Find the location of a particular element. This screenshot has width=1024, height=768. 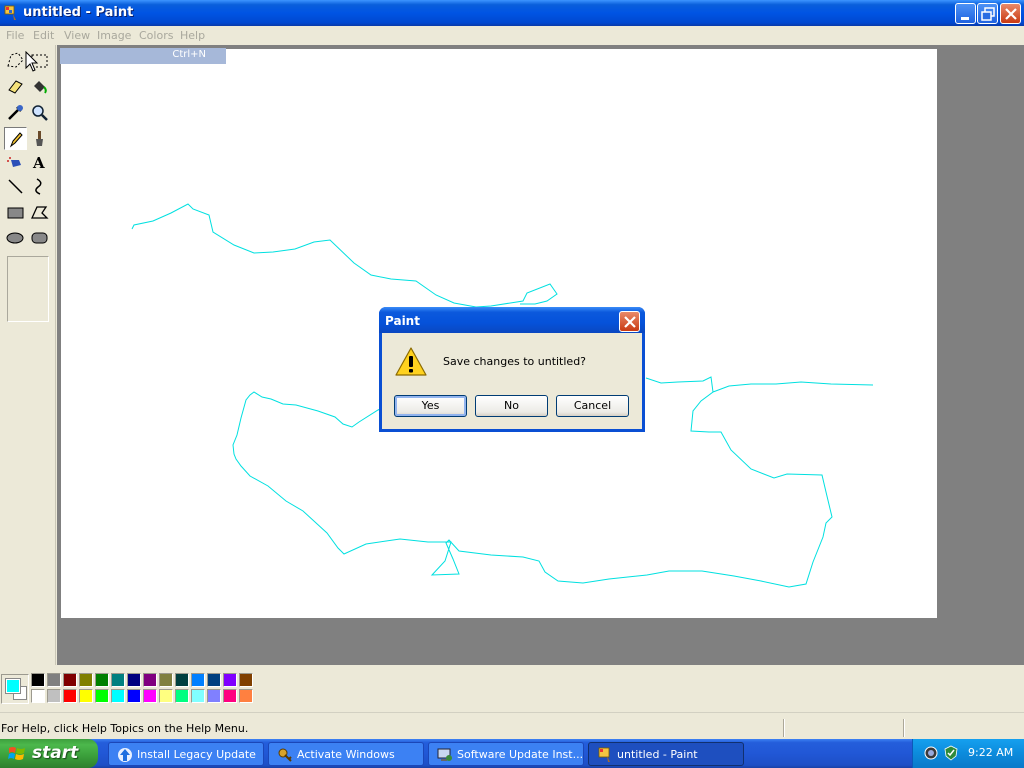

update-arrow-icon is located at coordinates (125, 755).